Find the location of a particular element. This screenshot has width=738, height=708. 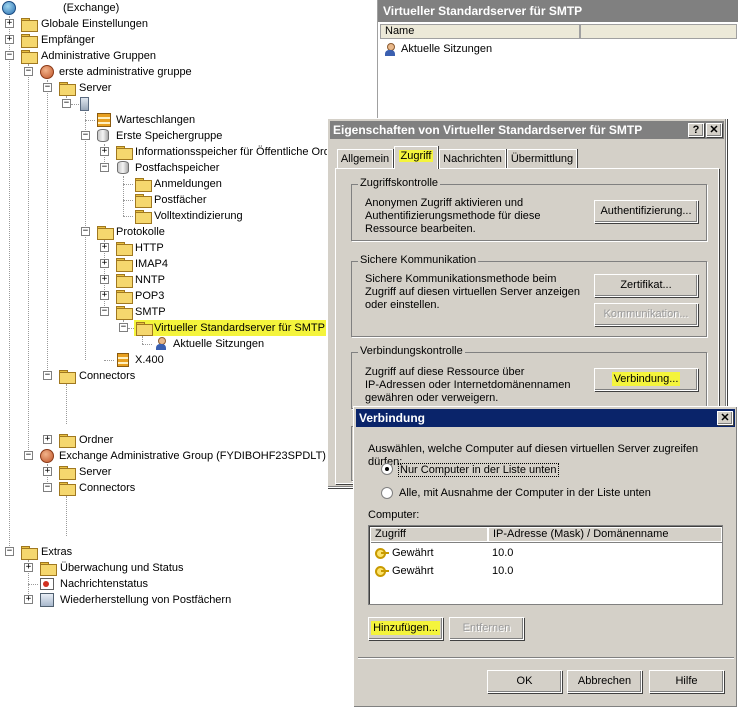

tree-label: Protokolle is located at coordinates (140, 232).